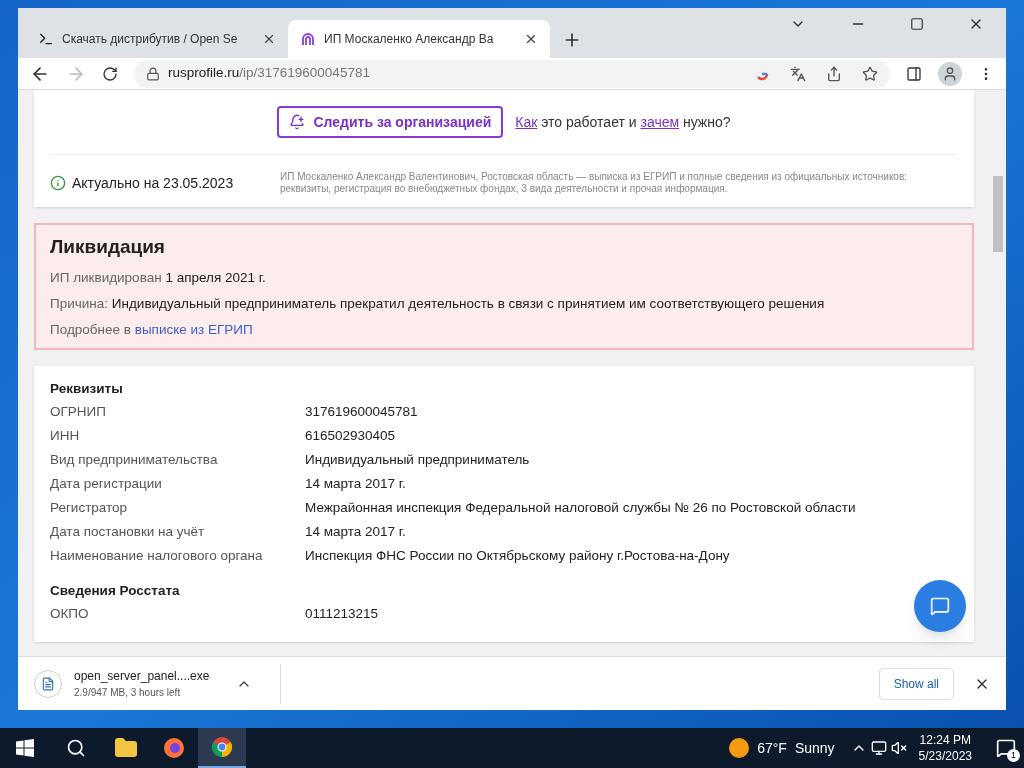 This screenshot has height=768, width=1024. Describe the element at coordinates (417, 460) in the screenshot. I see `field-value: Индивидуальный предприниматель` at that location.